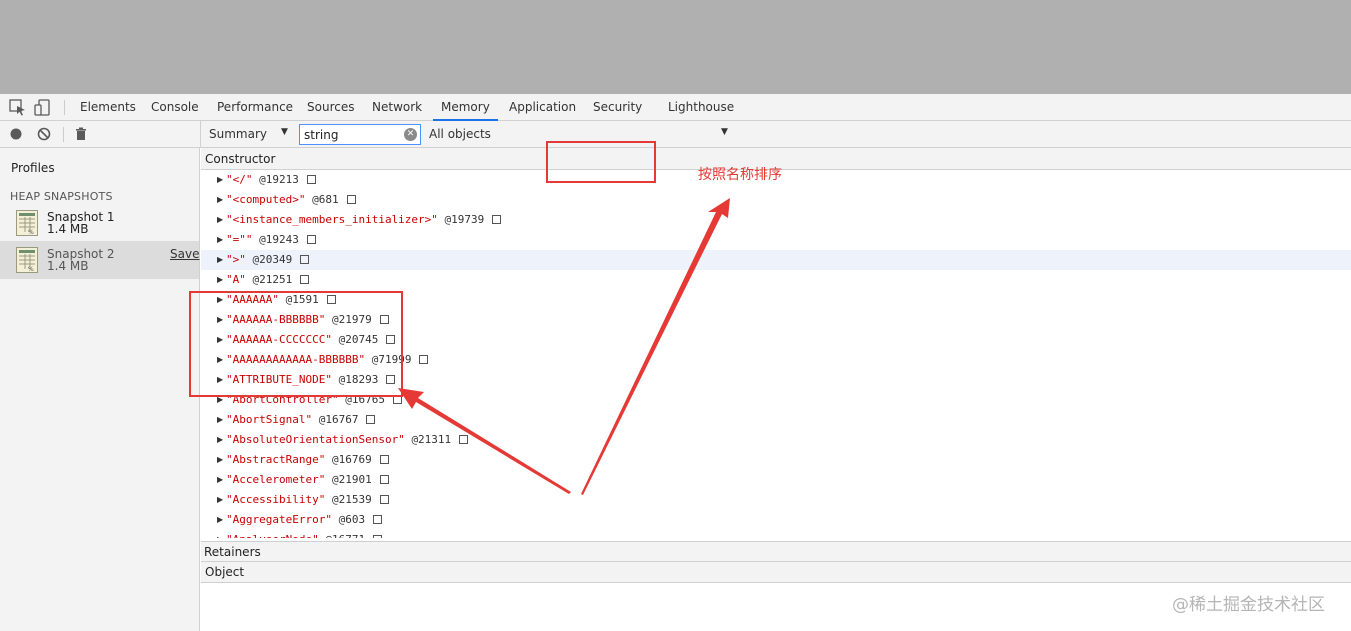 The width and height of the screenshot is (1351, 631). Describe the element at coordinates (617, 107) in the screenshot. I see `tab-security: Security` at that location.